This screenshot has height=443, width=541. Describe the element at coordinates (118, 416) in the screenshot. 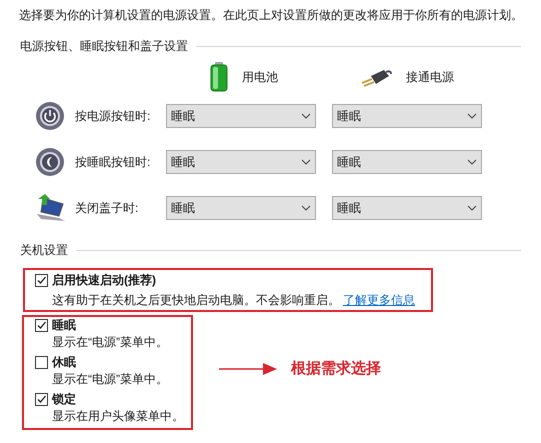

I see `description-text: 显示在用户头像菜单中。` at that location.